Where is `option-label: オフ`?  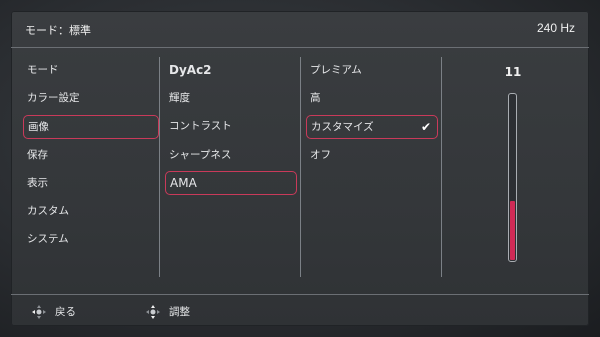 option-label: オフ is located at coordinates (320, 155).